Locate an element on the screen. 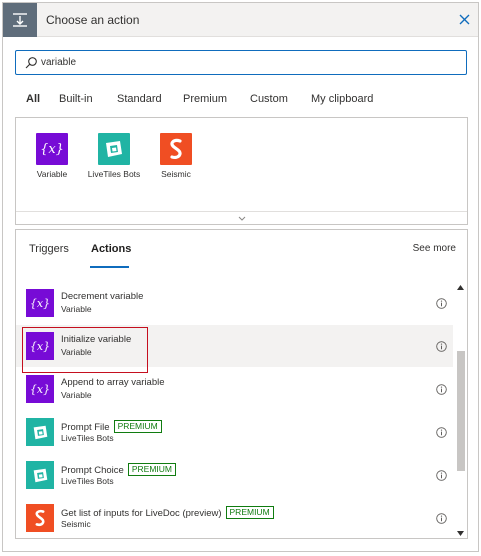  caret-up-icon is located at coordinates (460, 287).